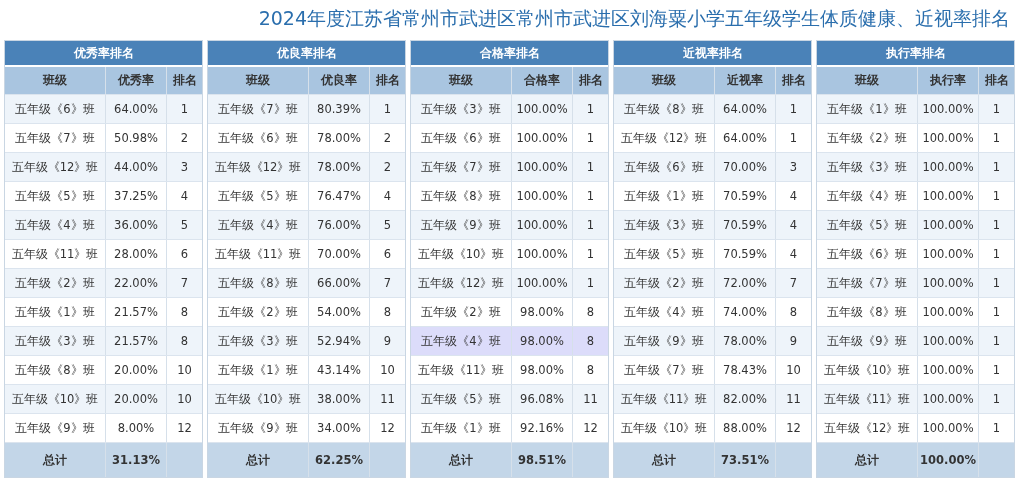  Describe the element at coordinates (135, 460) in the screenshot. I see `total-value: 31.13%` at that location.